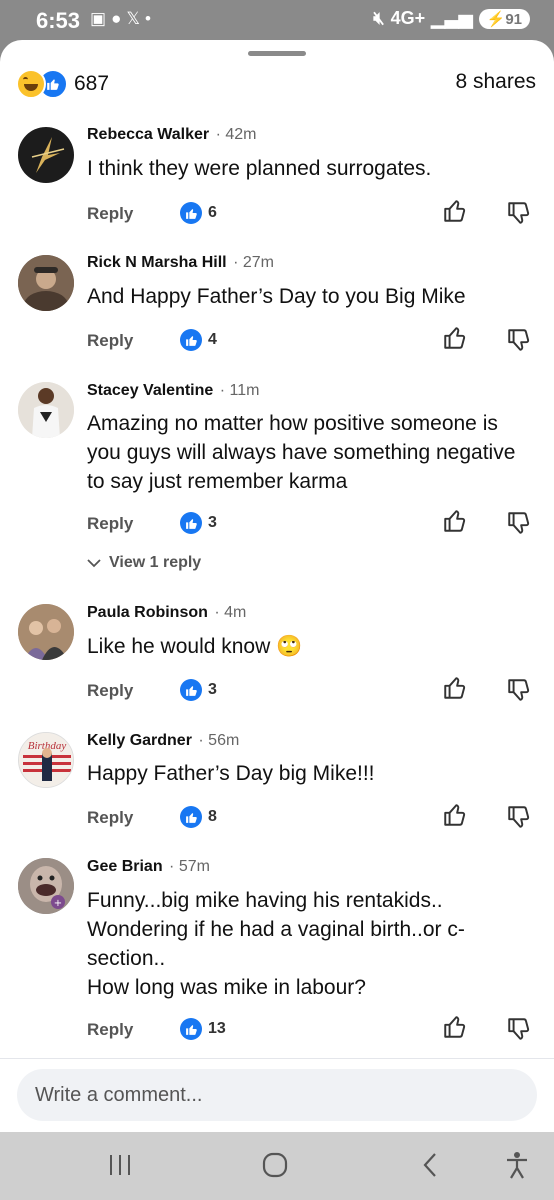 This screenshot has width=554, height=1200. What do you see at coordinates (430, 1165) in the screenshot?
I see `back-icon` at bounding box center [430, 1165].